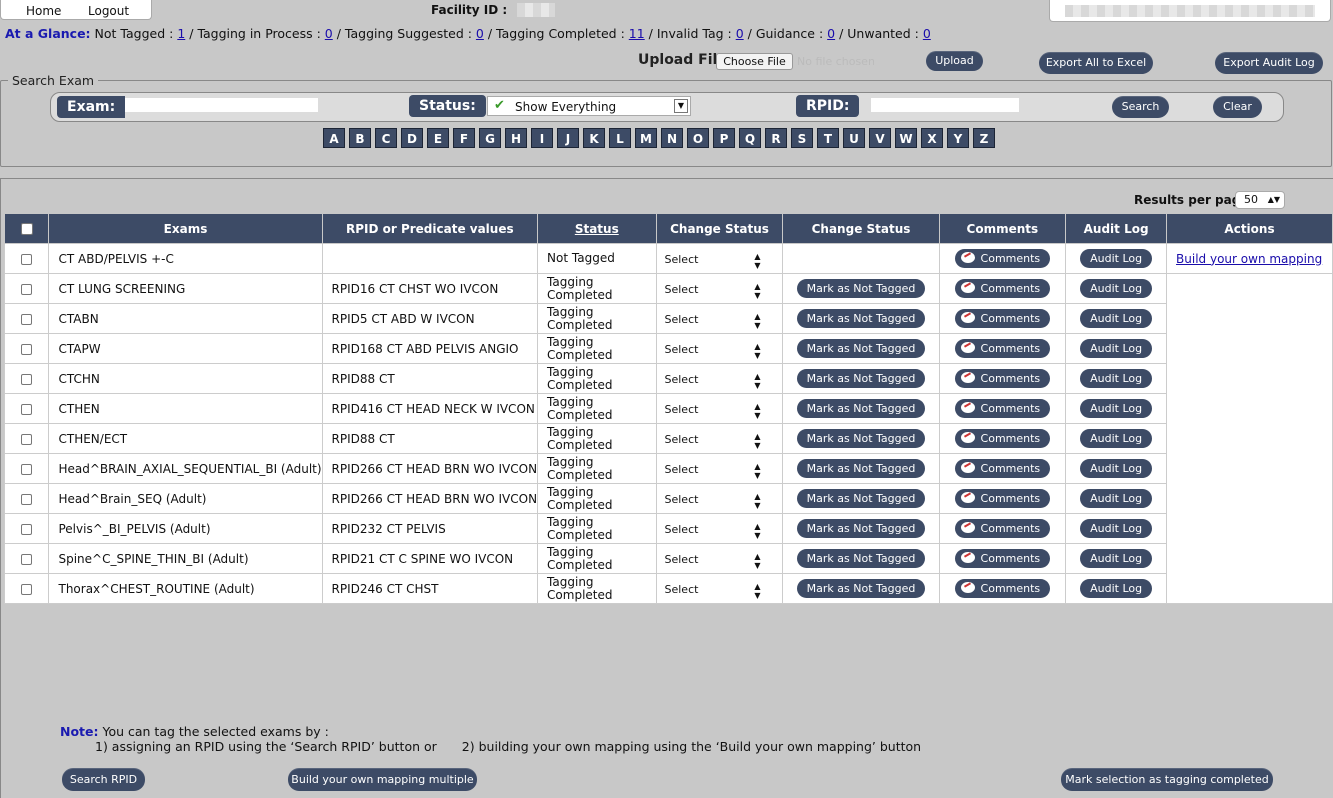 Image resolution: width=1333 pixels, height=798 pixels. What do you see at coordinates (382, 779) in the screenshot?
I see `build-mapping-multiple-button: Build your own mapping multiple` at bounding box center [382, 779].